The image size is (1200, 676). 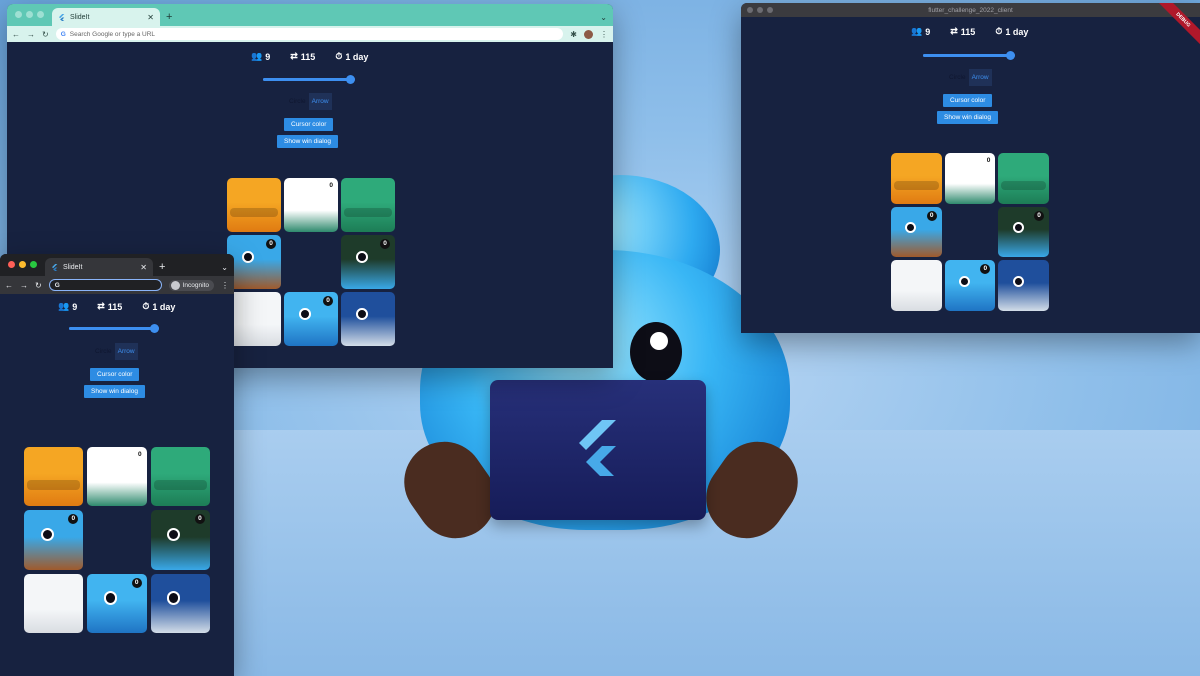 What do you see at coordinates (573, 34) in the screenshot?
I see `extensions-puzzle-icon: ✱` at bounding box center [573, 34].